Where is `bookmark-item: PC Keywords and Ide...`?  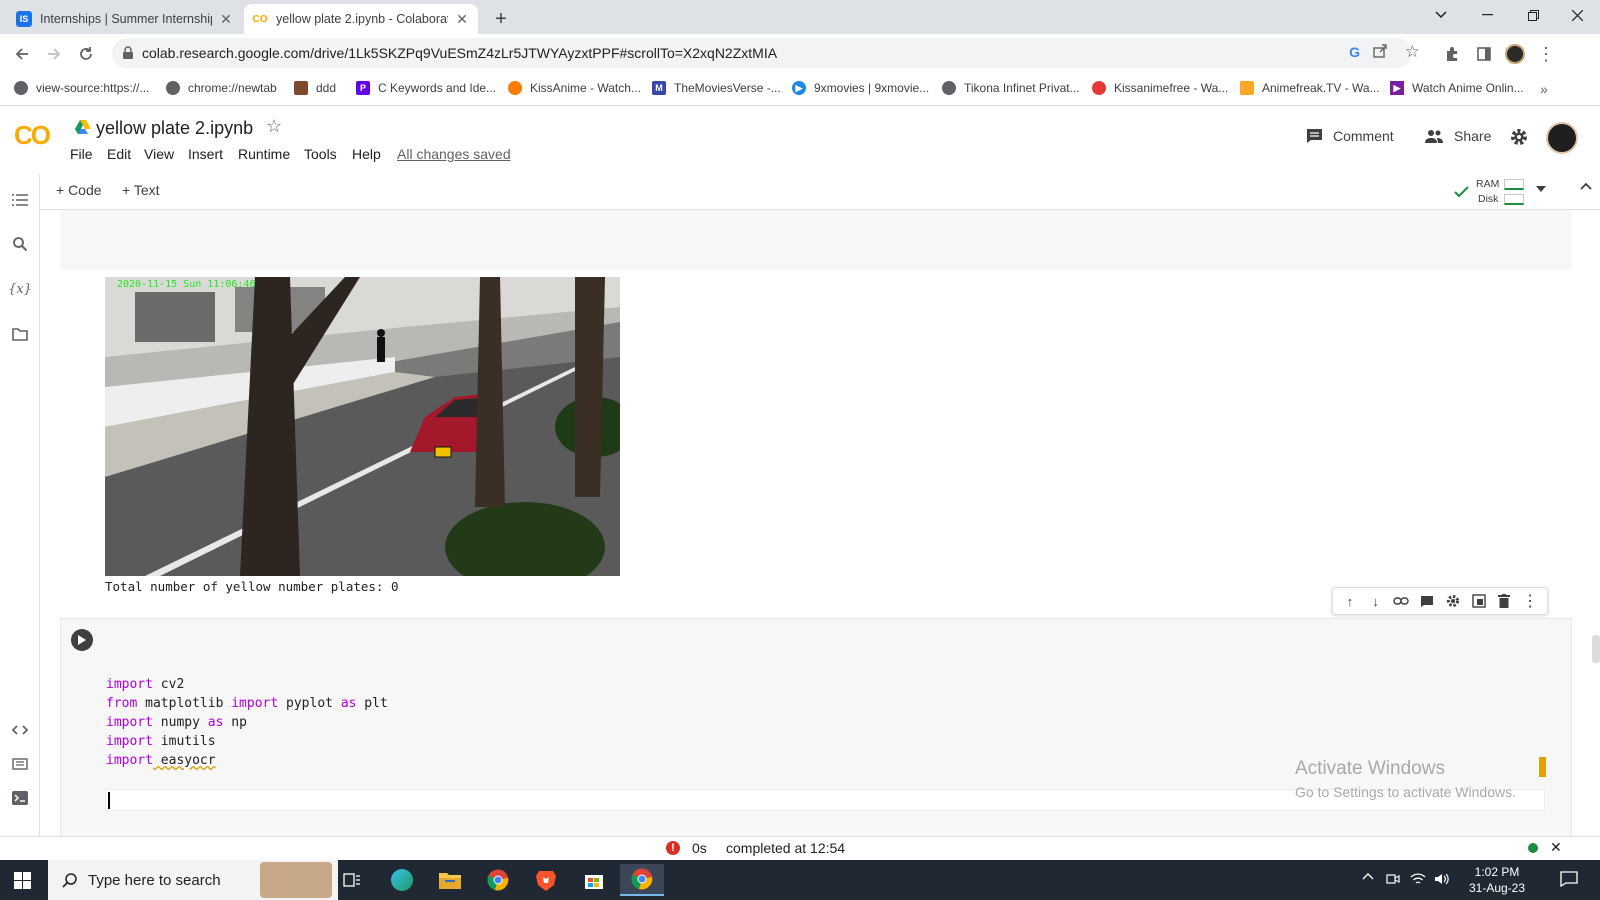
bookmark-item: PC Keywords and Ide... is located at coordinates (426, 88).